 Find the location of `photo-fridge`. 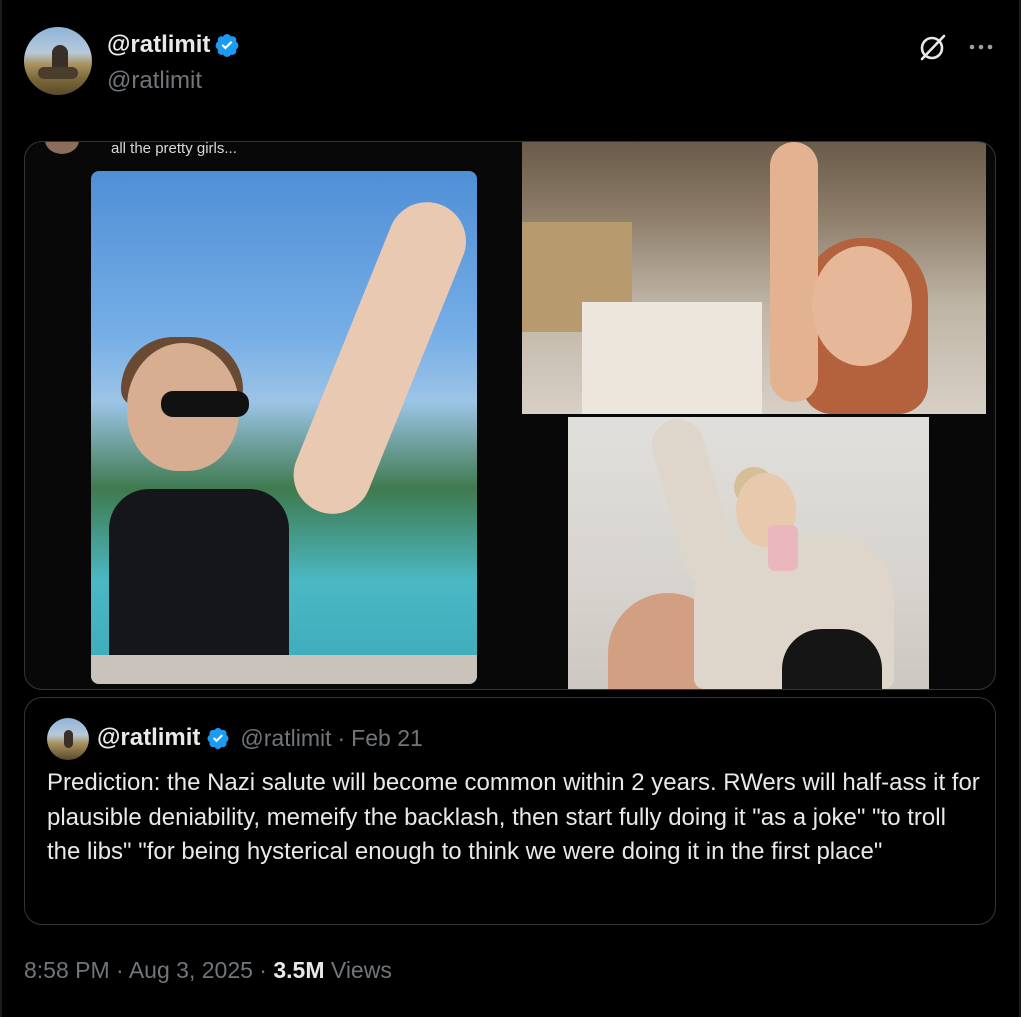

photo-fridge is located at coordinates (672, 358).